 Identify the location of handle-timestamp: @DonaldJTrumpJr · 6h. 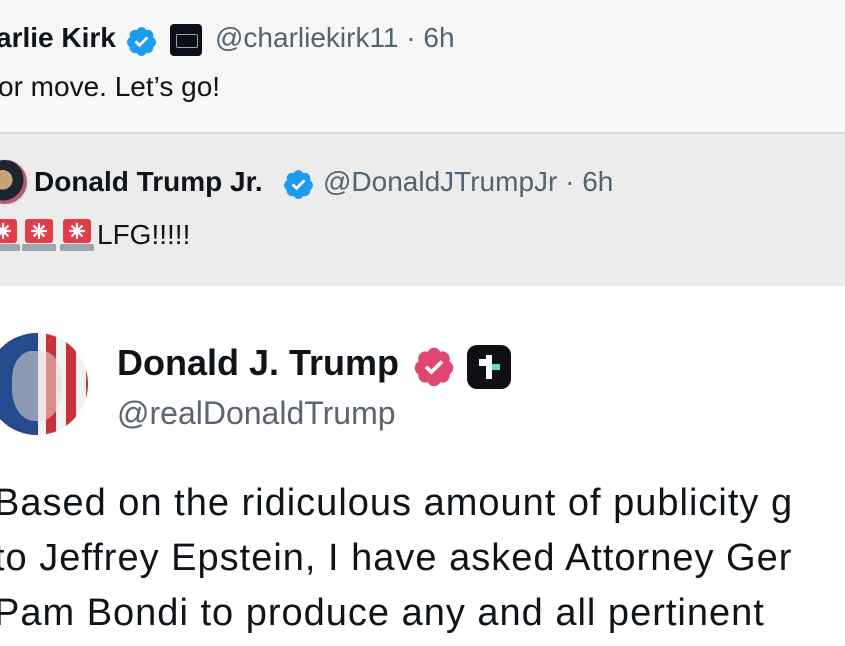
(468, 182).